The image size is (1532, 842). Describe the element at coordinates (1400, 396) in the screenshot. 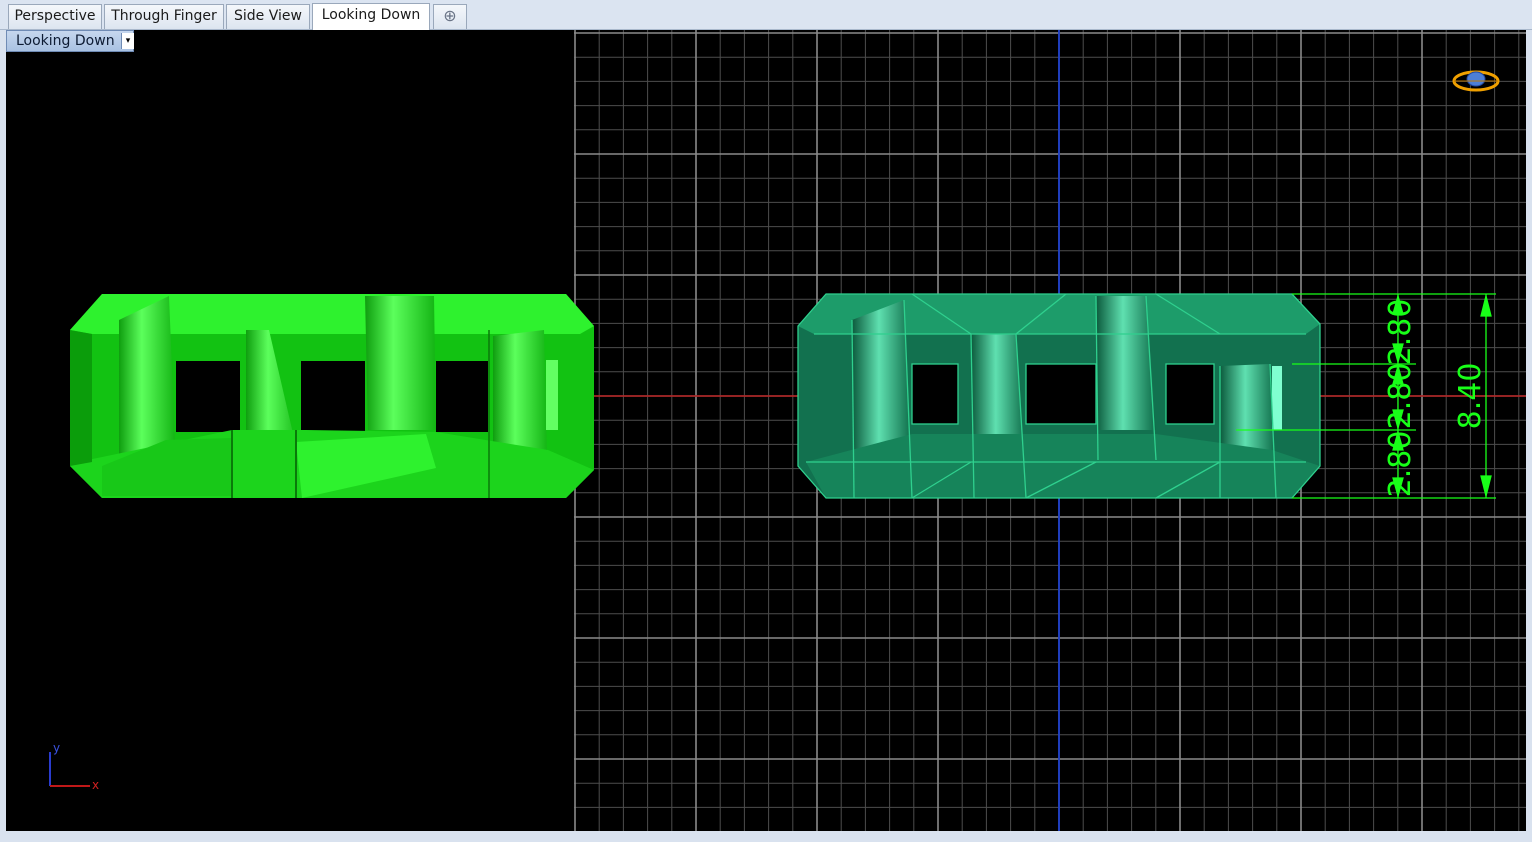

I see `dimension-middle-label: 2.80` at that location.